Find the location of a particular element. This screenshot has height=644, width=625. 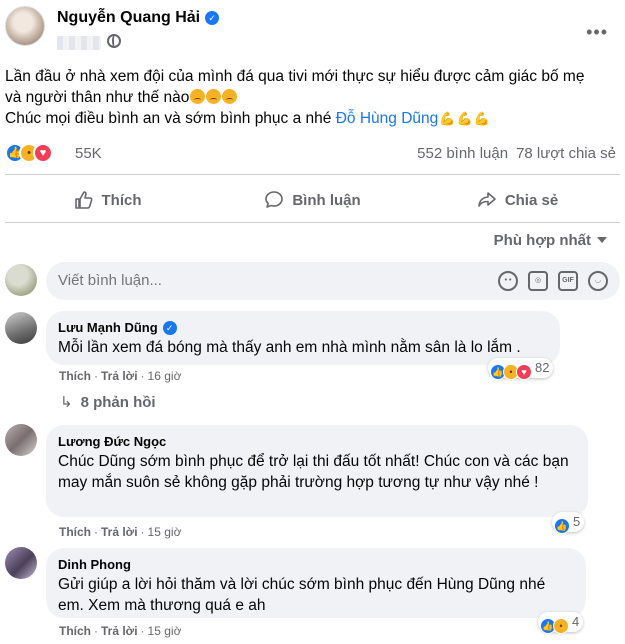

comment-bubble-icon is located at coordinates (274, 199).